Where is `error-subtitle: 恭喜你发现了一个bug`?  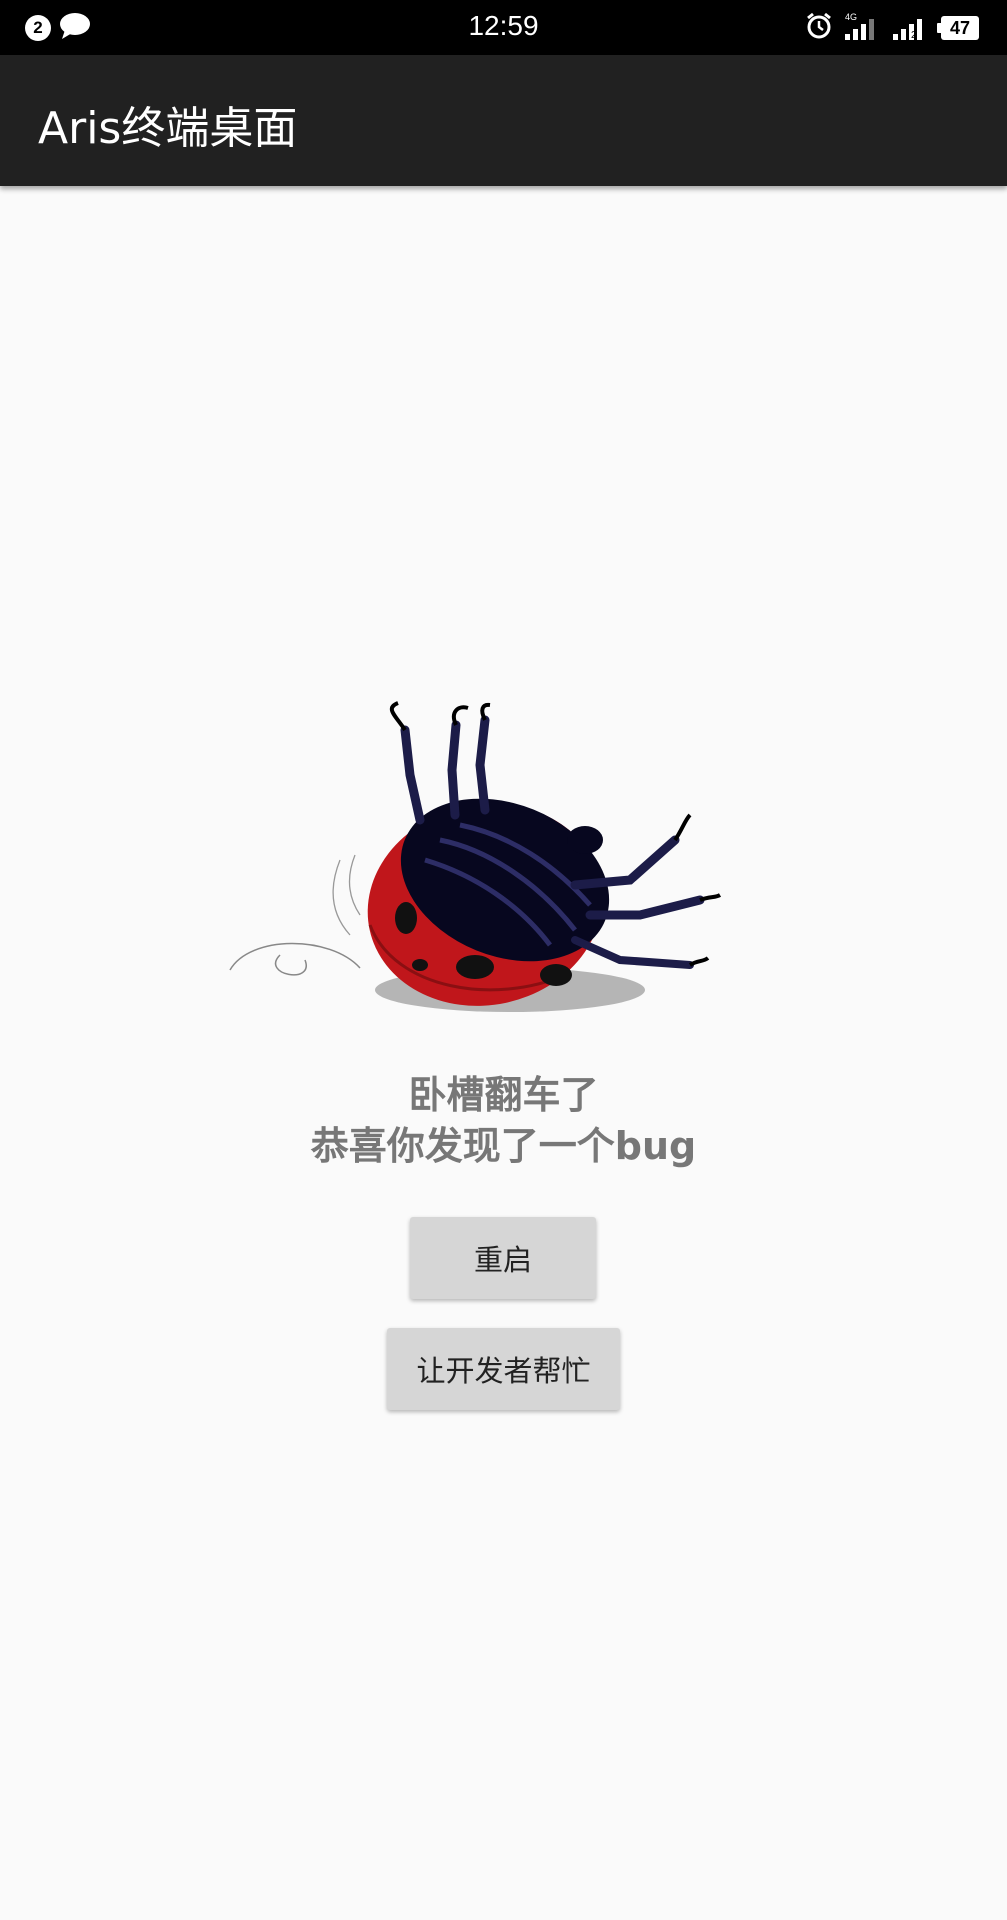
error-subtitle: 恭喜你发现了一个bug is located at coordinates (503, 1146).